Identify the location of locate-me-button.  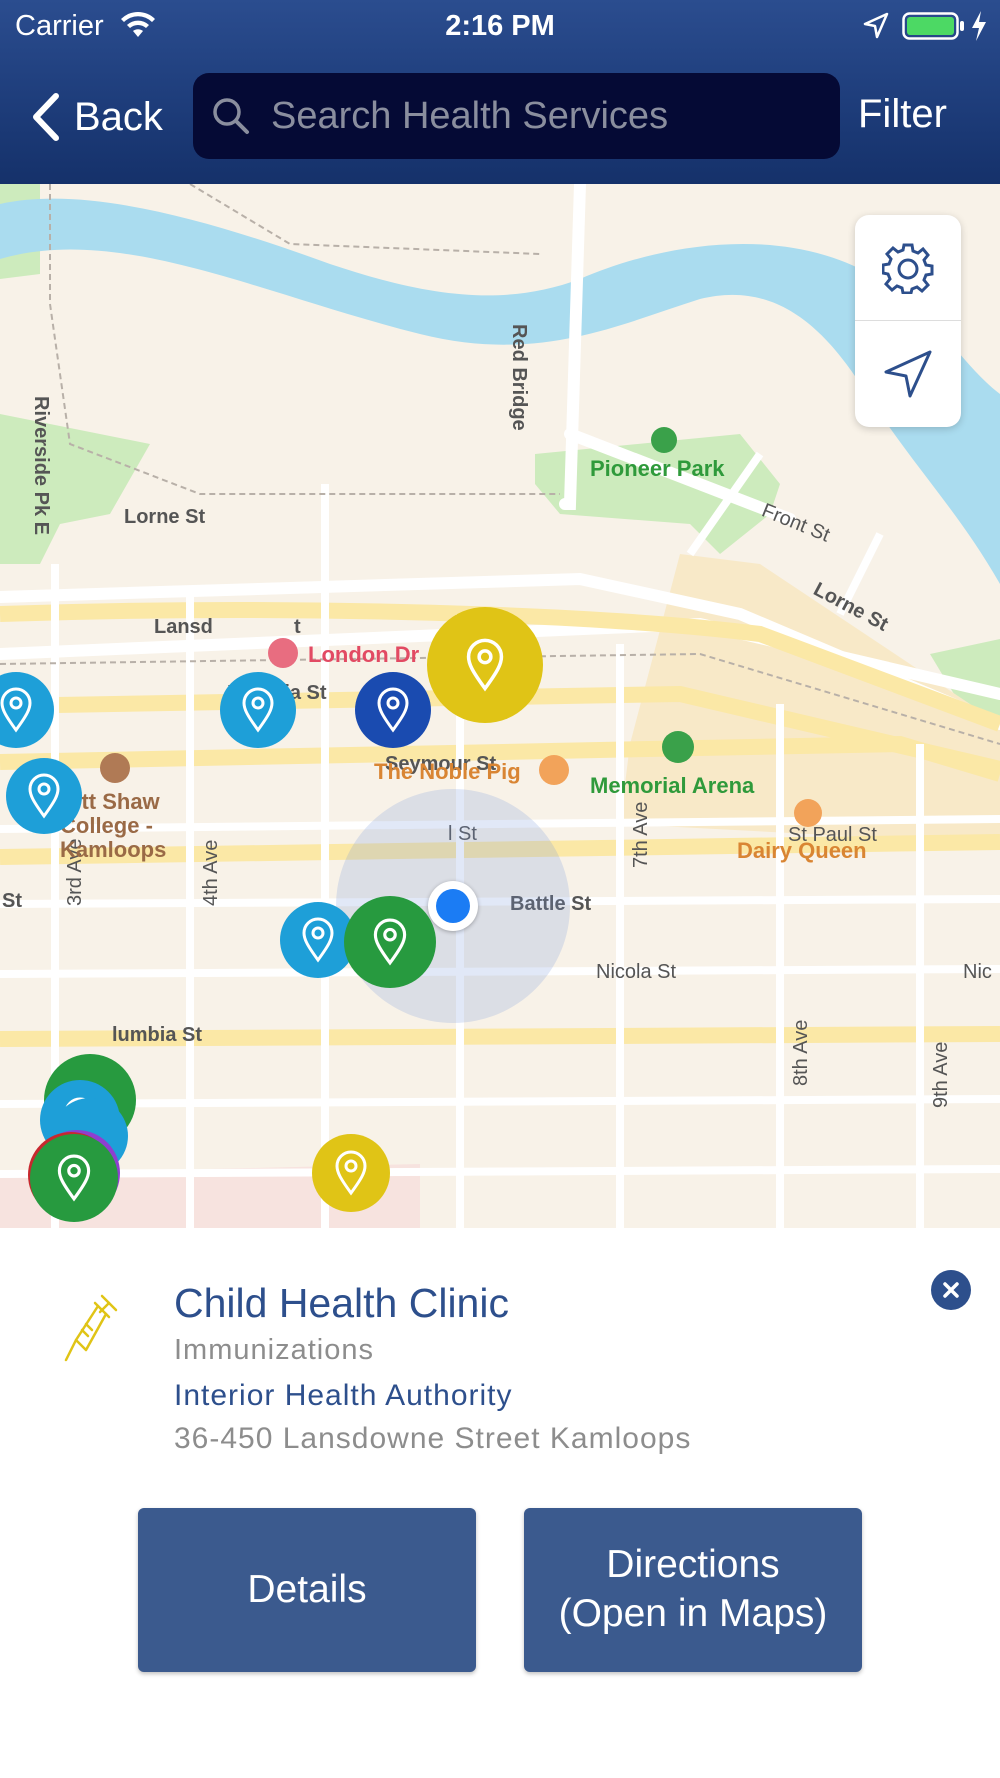
(908, 374).